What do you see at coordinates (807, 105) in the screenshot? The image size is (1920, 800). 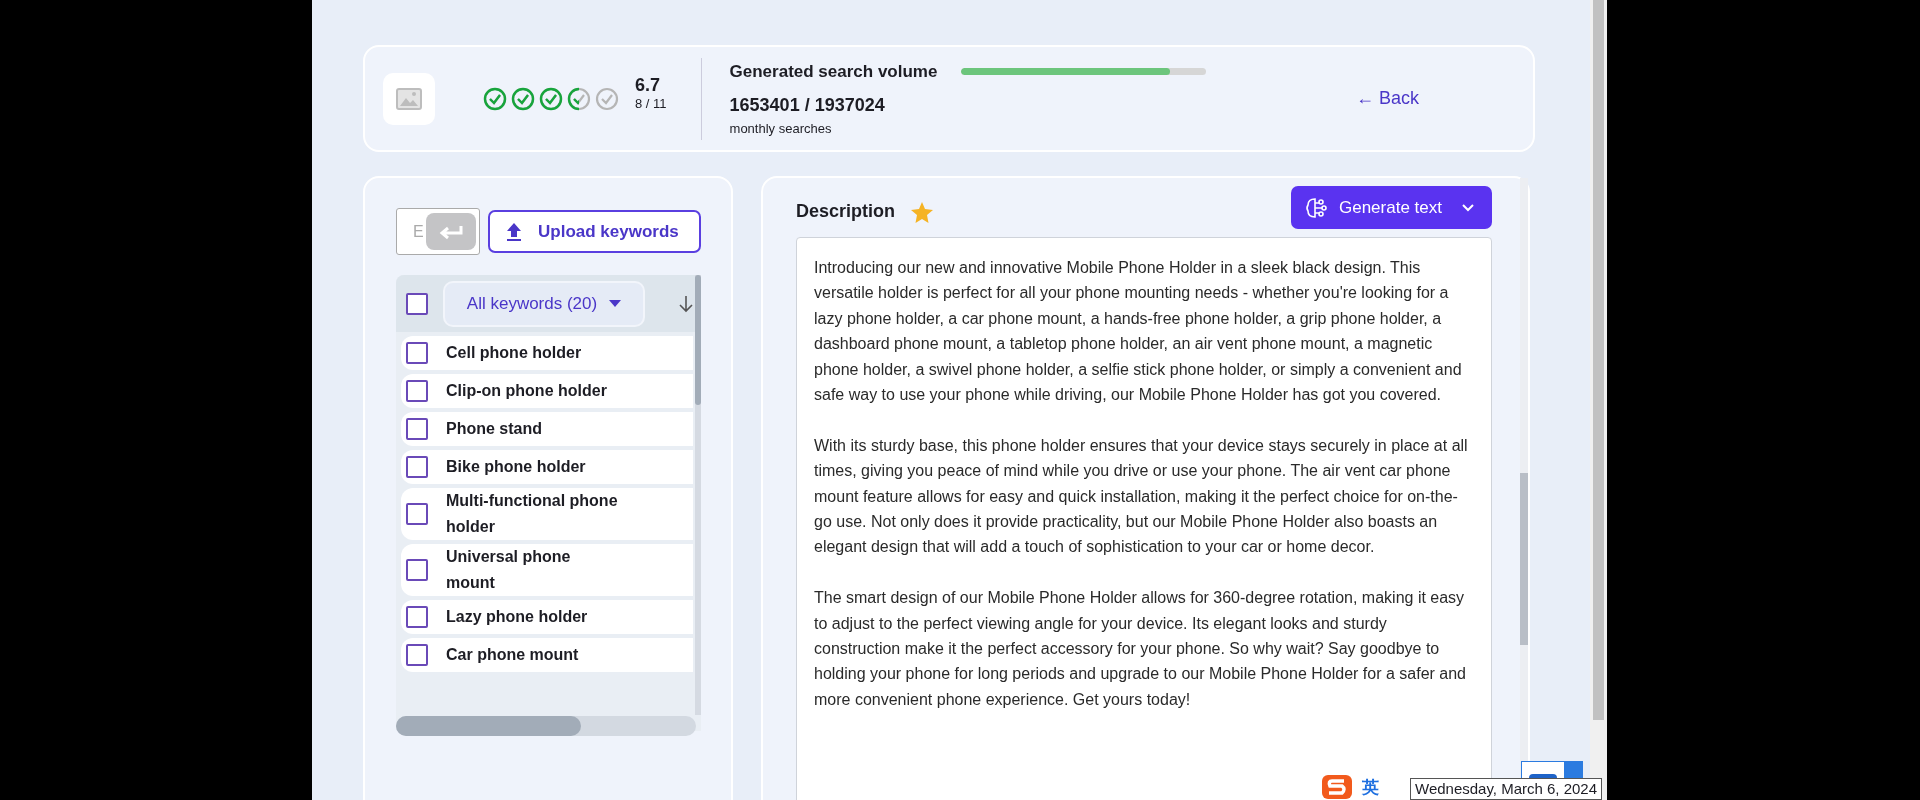 I see `volume-value: 1653401 / 1937024` at bounding box center [807, 105].